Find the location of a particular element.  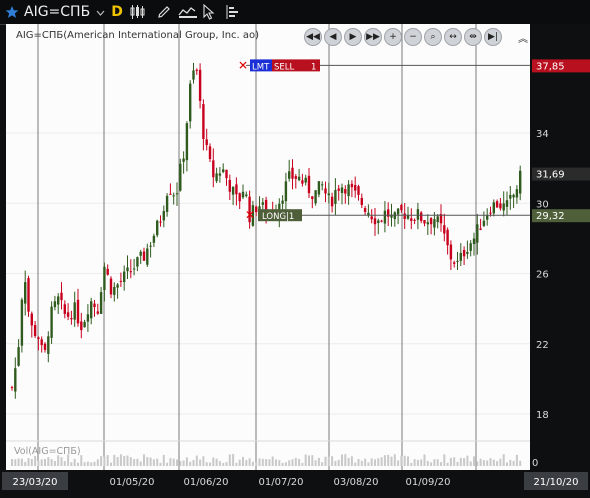

ticker-selector: AIG=СПБ is located at coordinates (69, 12).